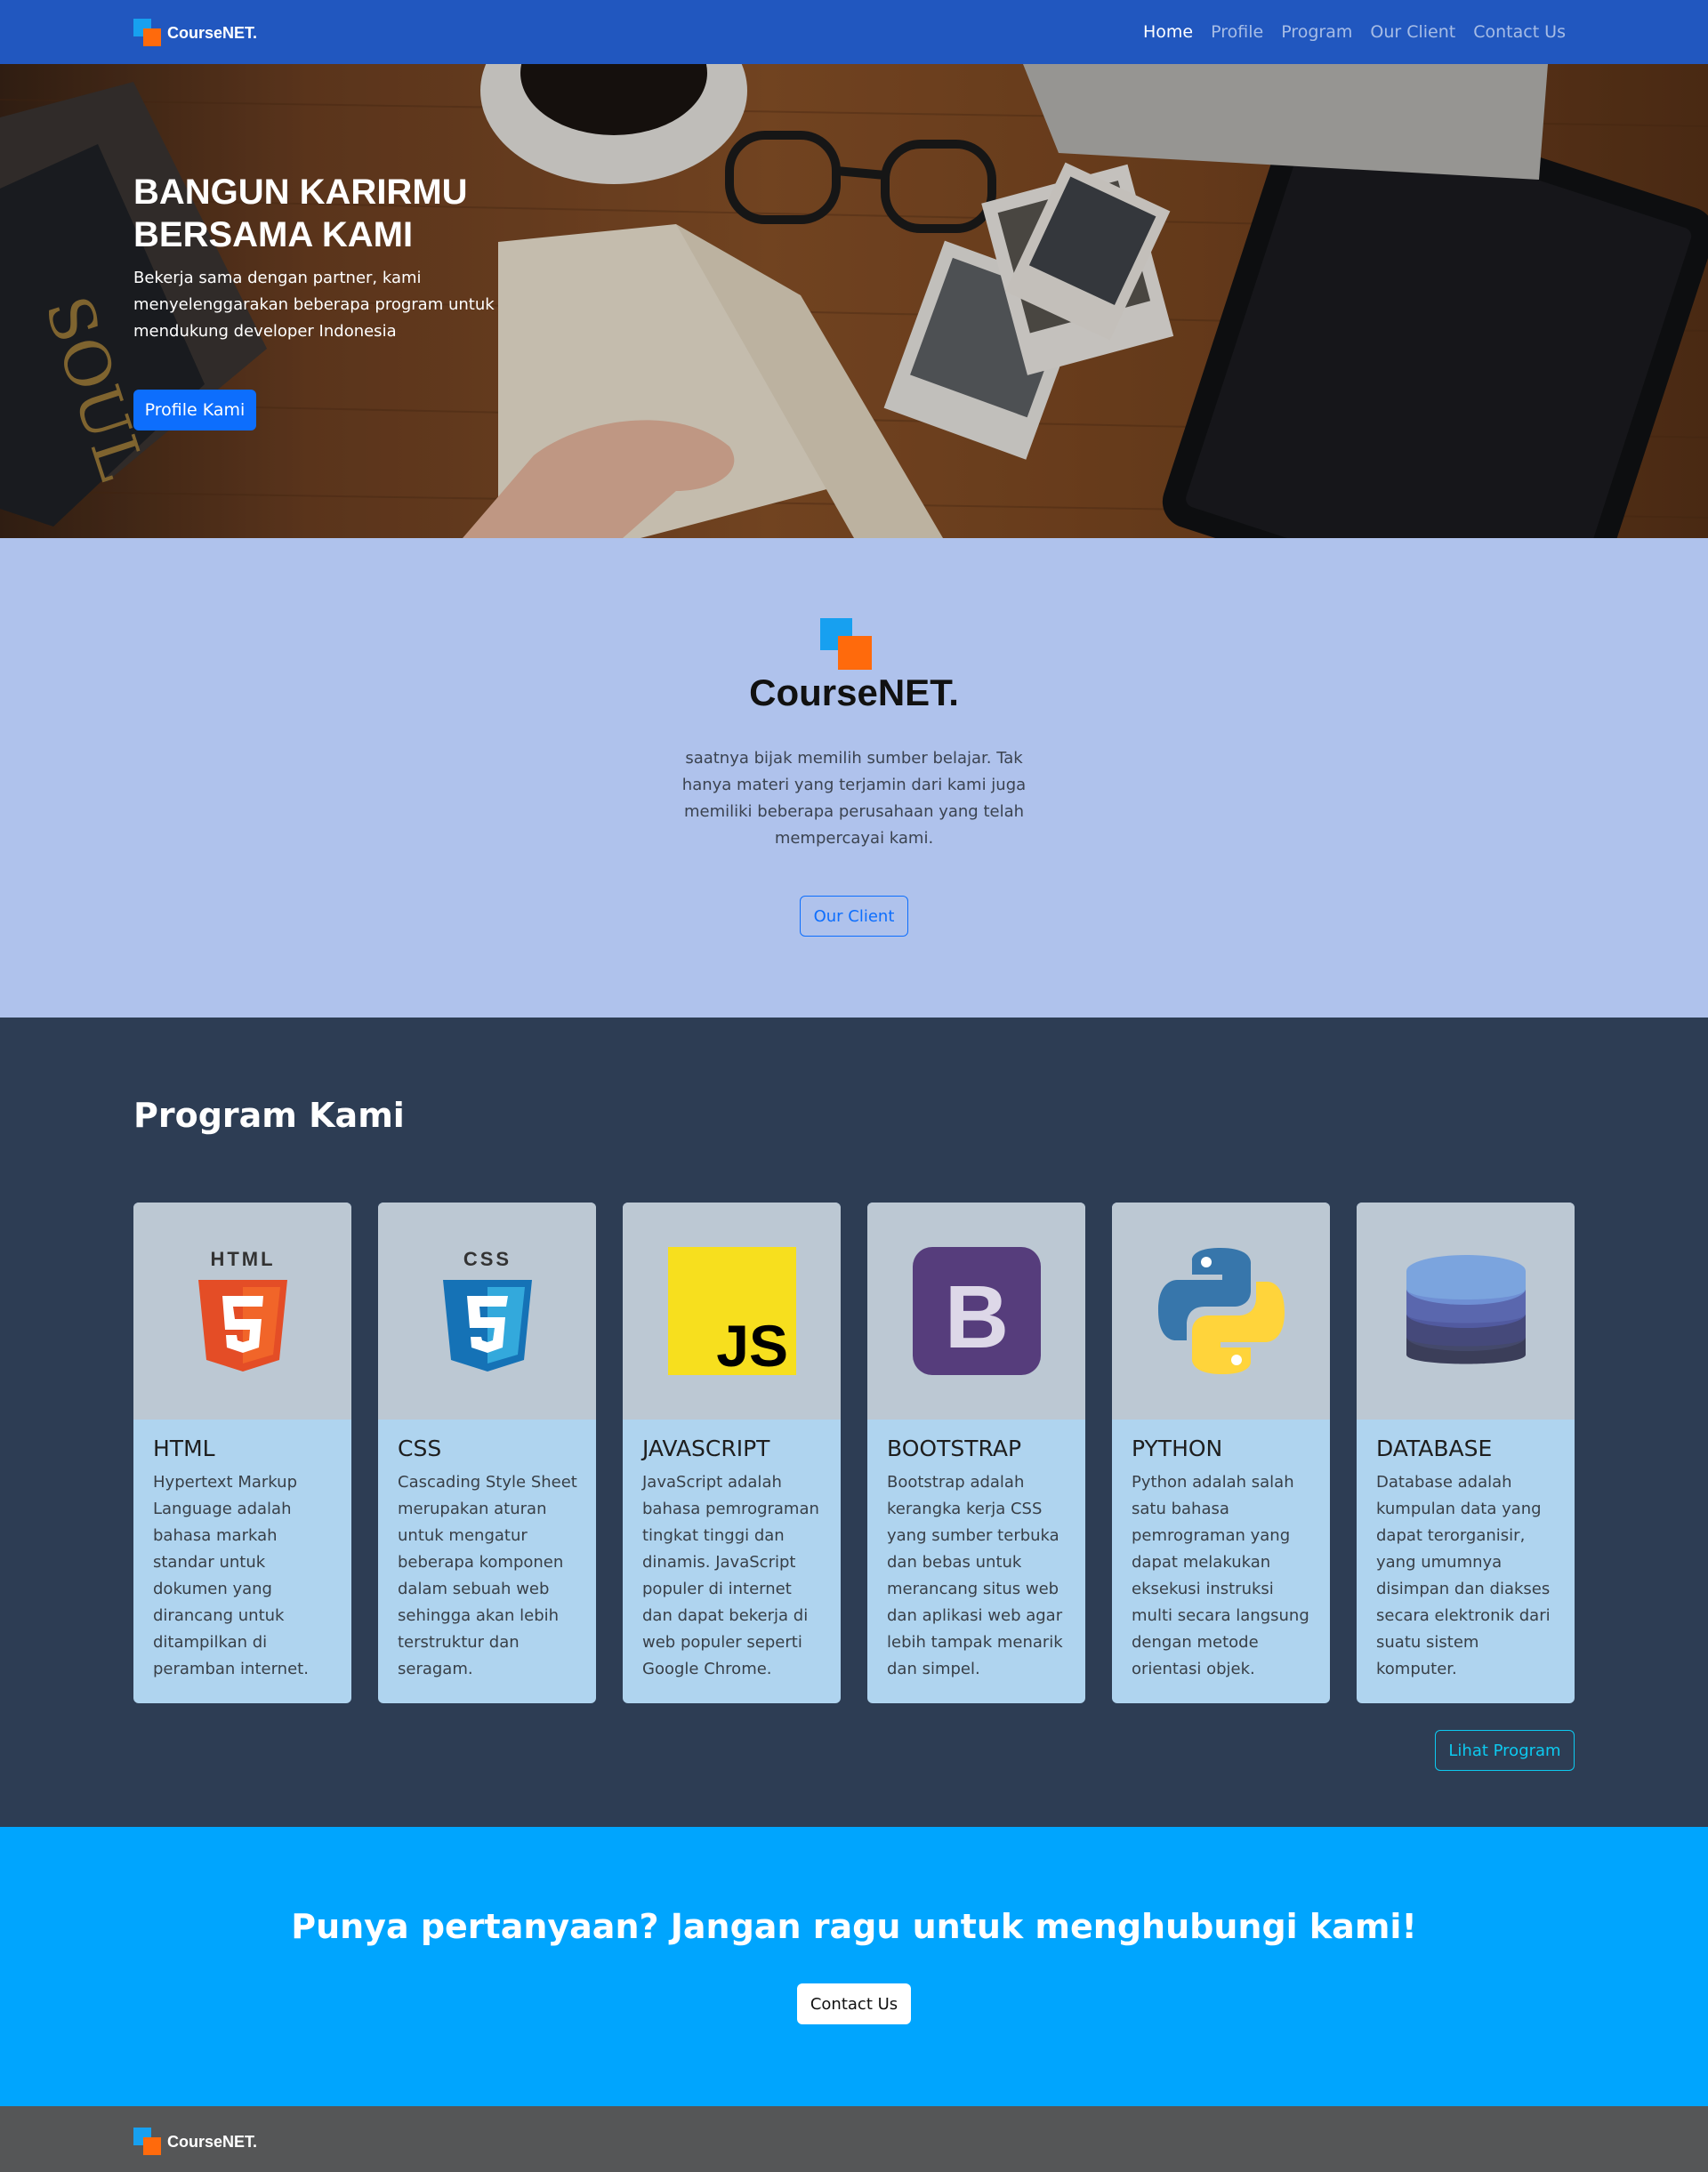  I want to click on svg-text: B, so click(976, 1317).